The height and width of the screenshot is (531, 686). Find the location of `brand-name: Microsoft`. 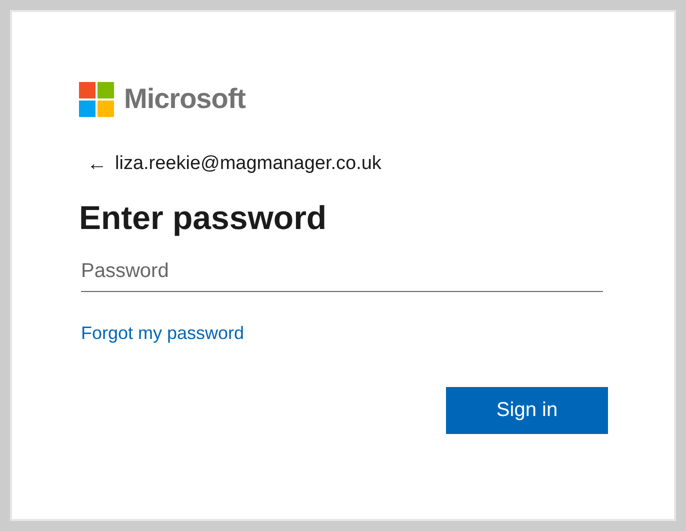

brand-name: Microsoft is located at coordinates (185, 99).